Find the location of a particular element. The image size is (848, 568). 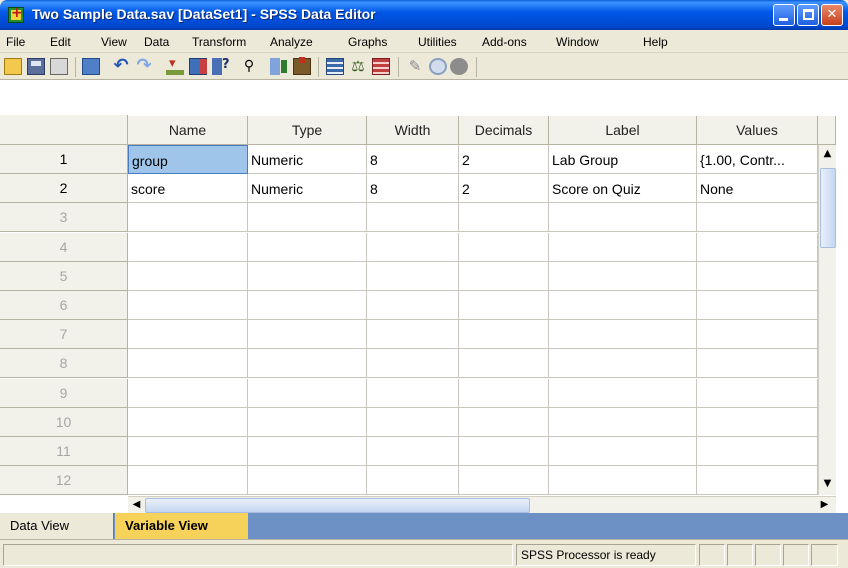

close-button: ✕ is located at coordinates (832, 15).